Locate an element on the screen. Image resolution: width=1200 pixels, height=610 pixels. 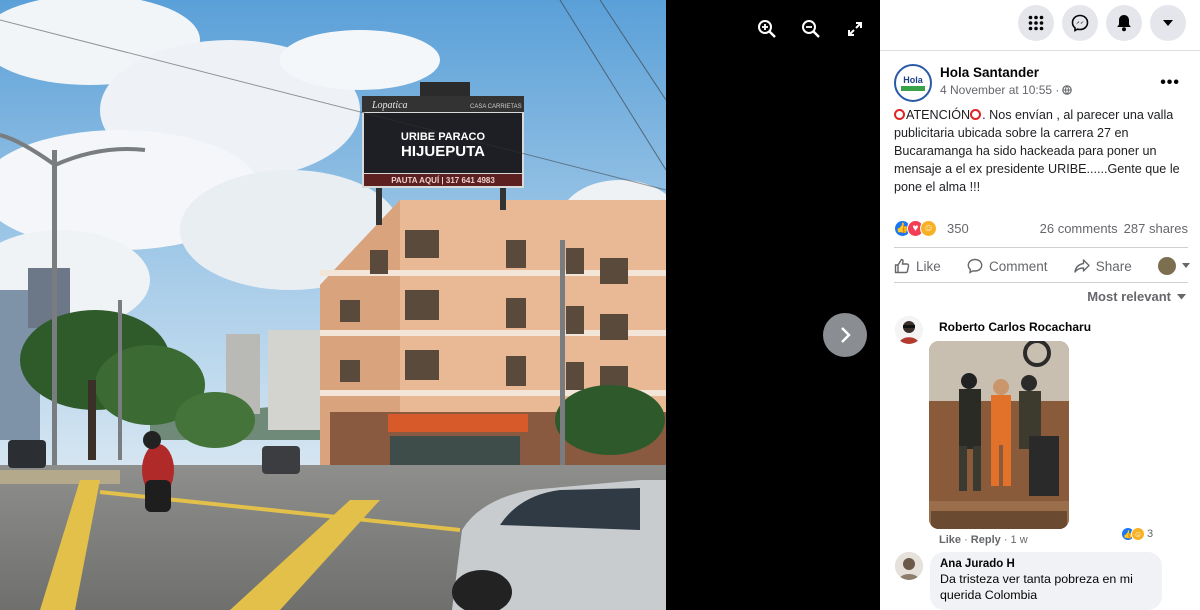
comment-image is located at coordinates (999, 435).